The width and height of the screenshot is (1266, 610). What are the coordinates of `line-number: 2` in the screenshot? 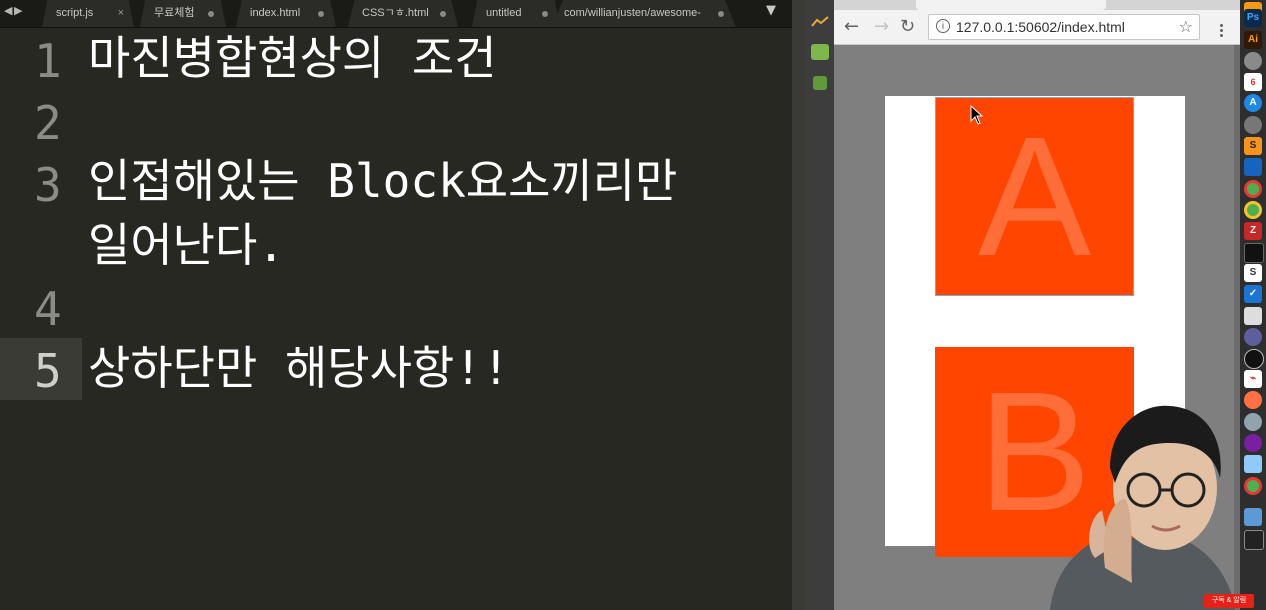 It's located at (48, 123).